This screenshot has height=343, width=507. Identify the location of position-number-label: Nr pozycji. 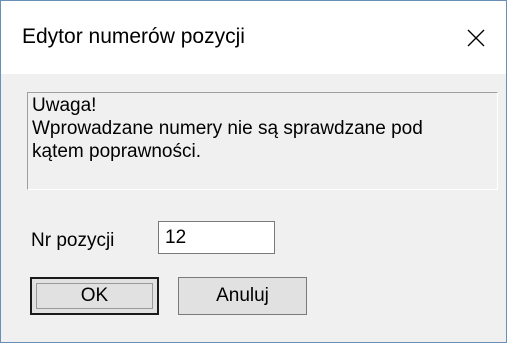
(73, 240).